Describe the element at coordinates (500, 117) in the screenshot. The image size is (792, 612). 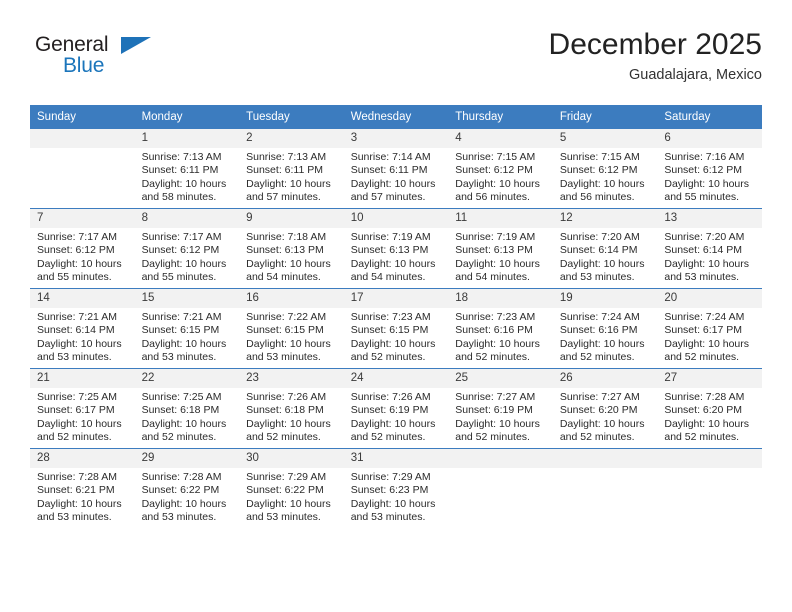
I see `weekday-header-thursday: Thursday` at that location.